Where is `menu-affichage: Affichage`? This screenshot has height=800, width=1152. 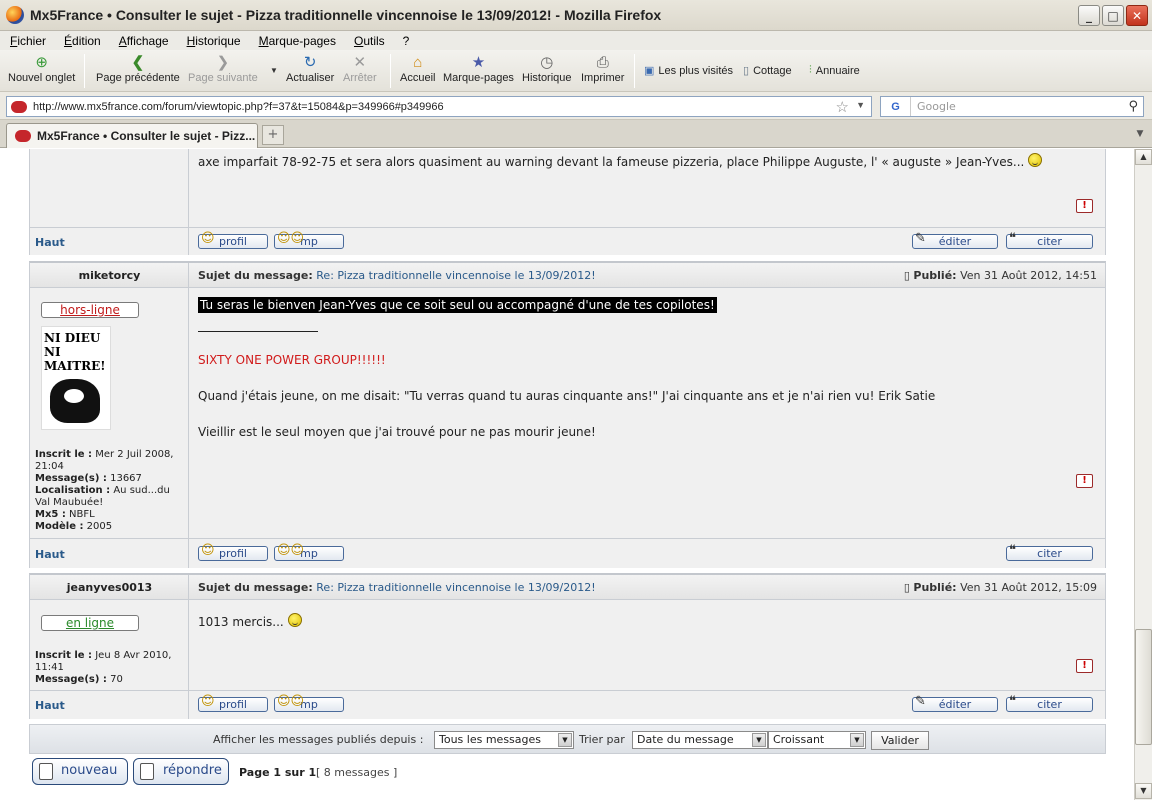
menu-affichage: Affichage is located at coordinates (143, 41).